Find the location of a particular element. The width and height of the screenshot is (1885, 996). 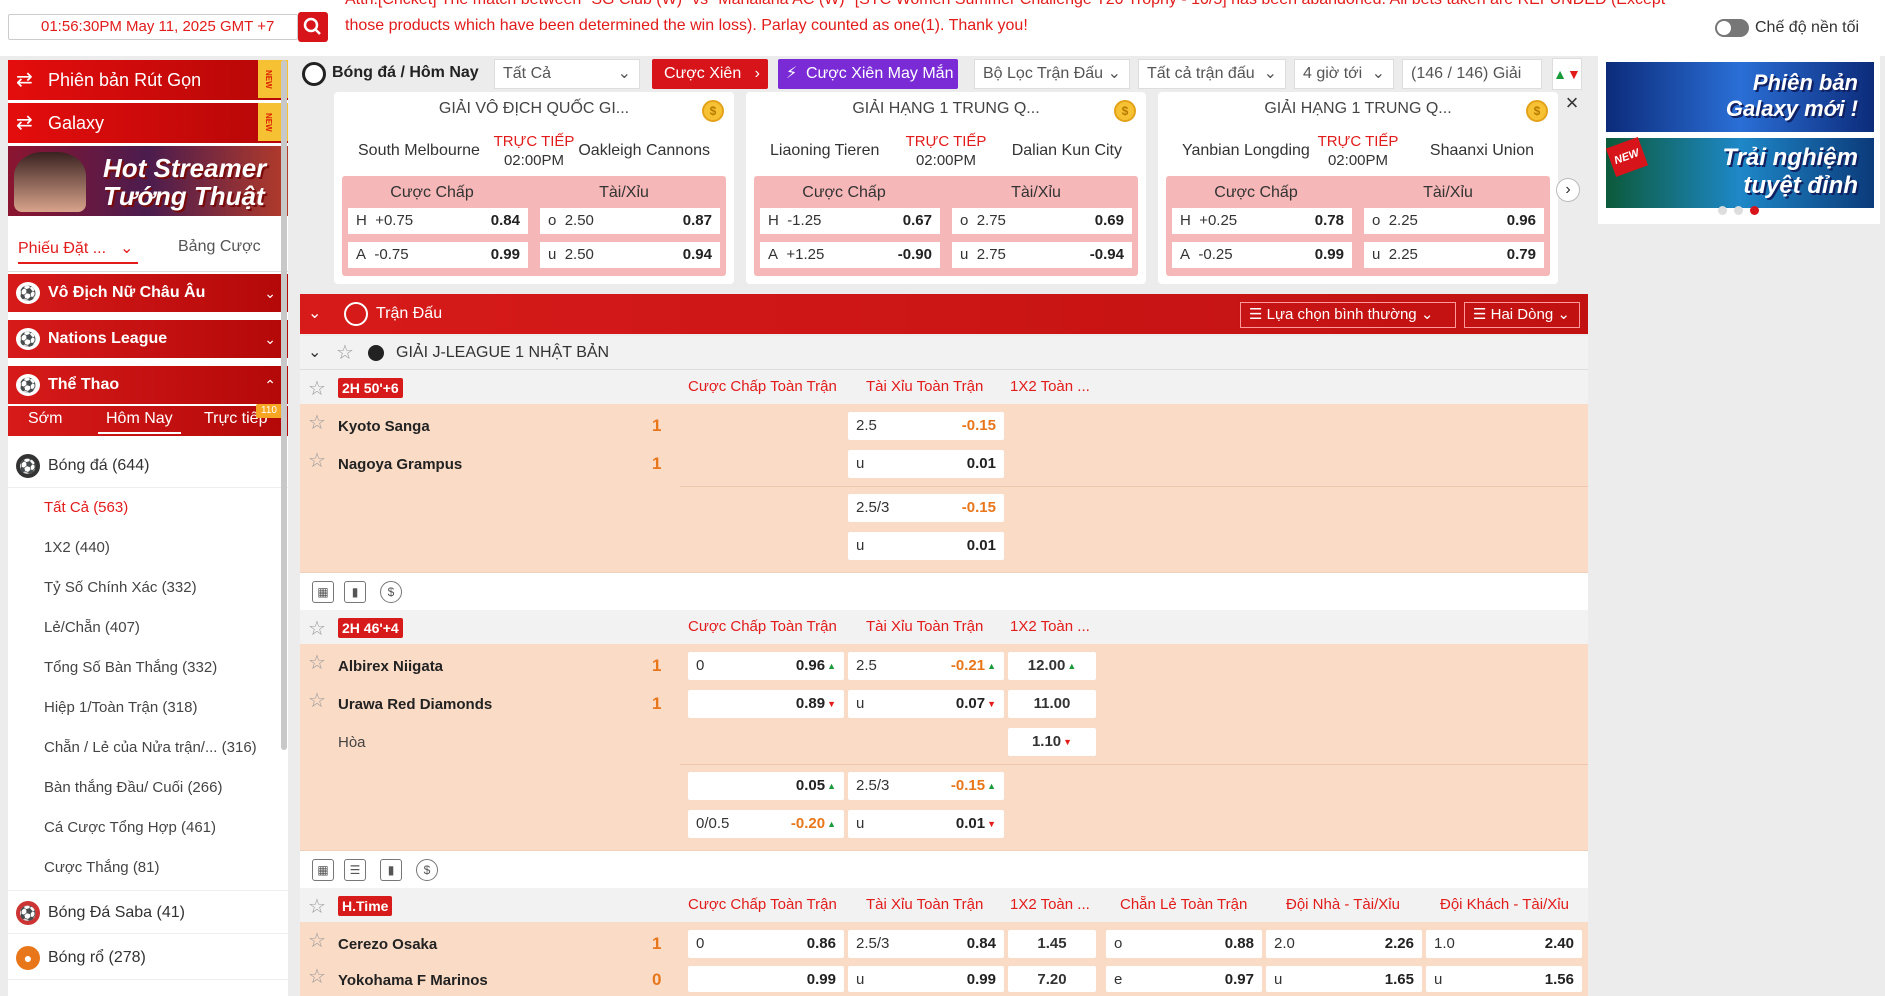

sidebar-scrollbar is located at coordinates (284, 405).